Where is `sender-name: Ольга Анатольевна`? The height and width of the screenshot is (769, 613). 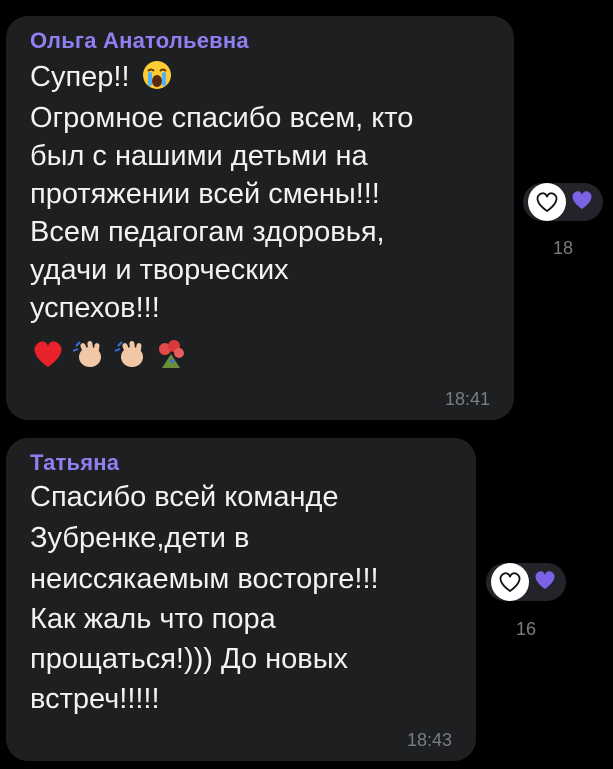
sender-name: Ольга Анатольевна is located at coordinates (139, 41).